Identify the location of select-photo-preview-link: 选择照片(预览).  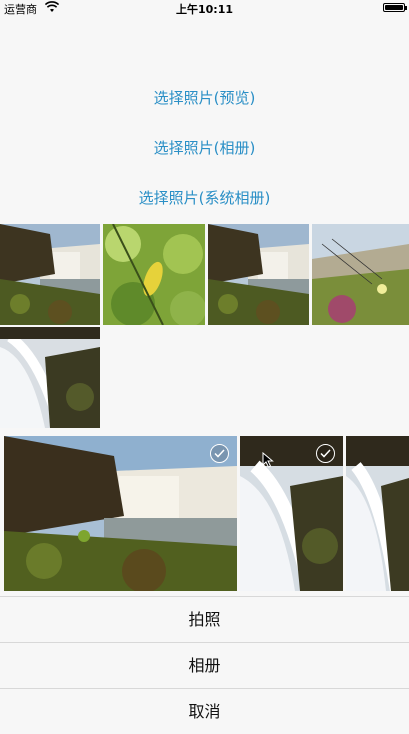
(204, 97).